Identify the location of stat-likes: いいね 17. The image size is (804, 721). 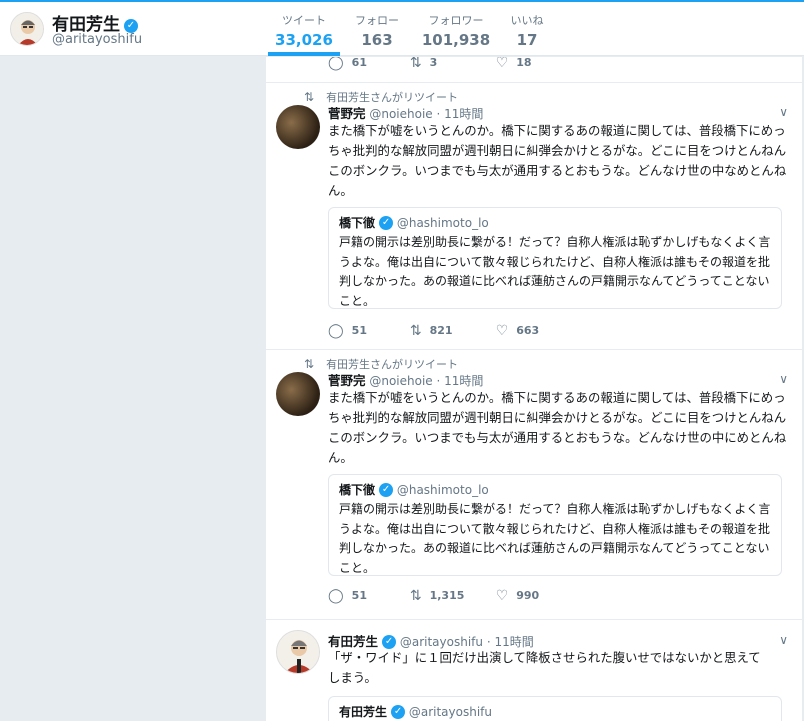
(527, 30).